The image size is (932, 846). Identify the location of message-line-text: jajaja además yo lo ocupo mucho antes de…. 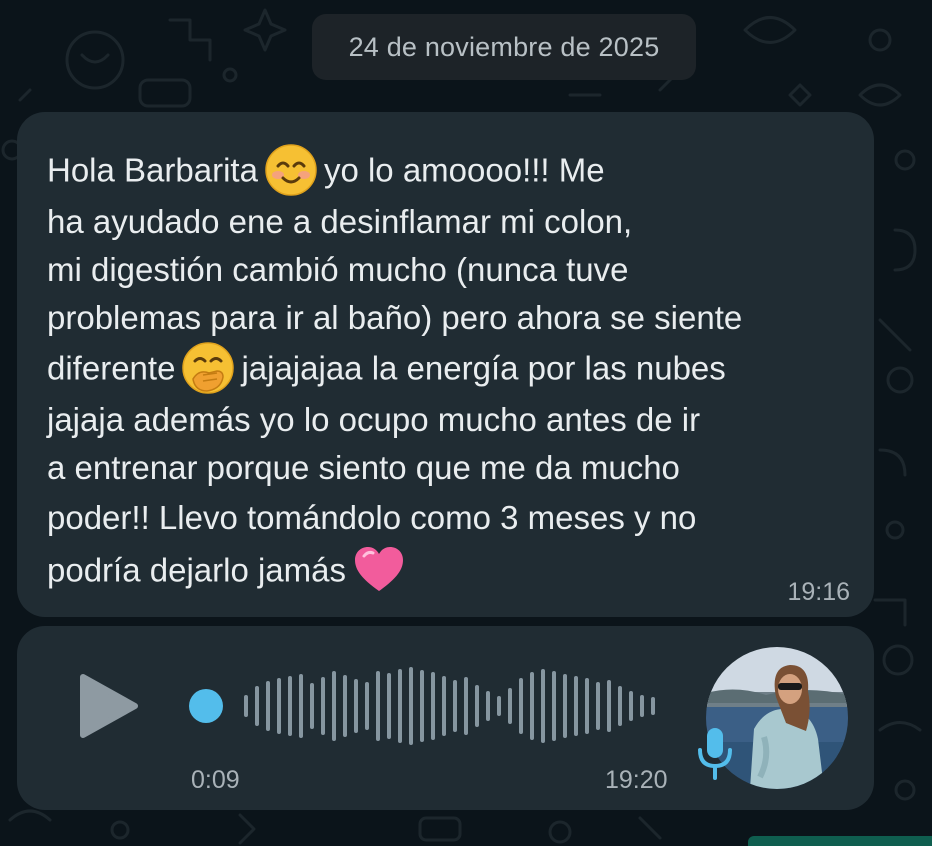
(374, 419).